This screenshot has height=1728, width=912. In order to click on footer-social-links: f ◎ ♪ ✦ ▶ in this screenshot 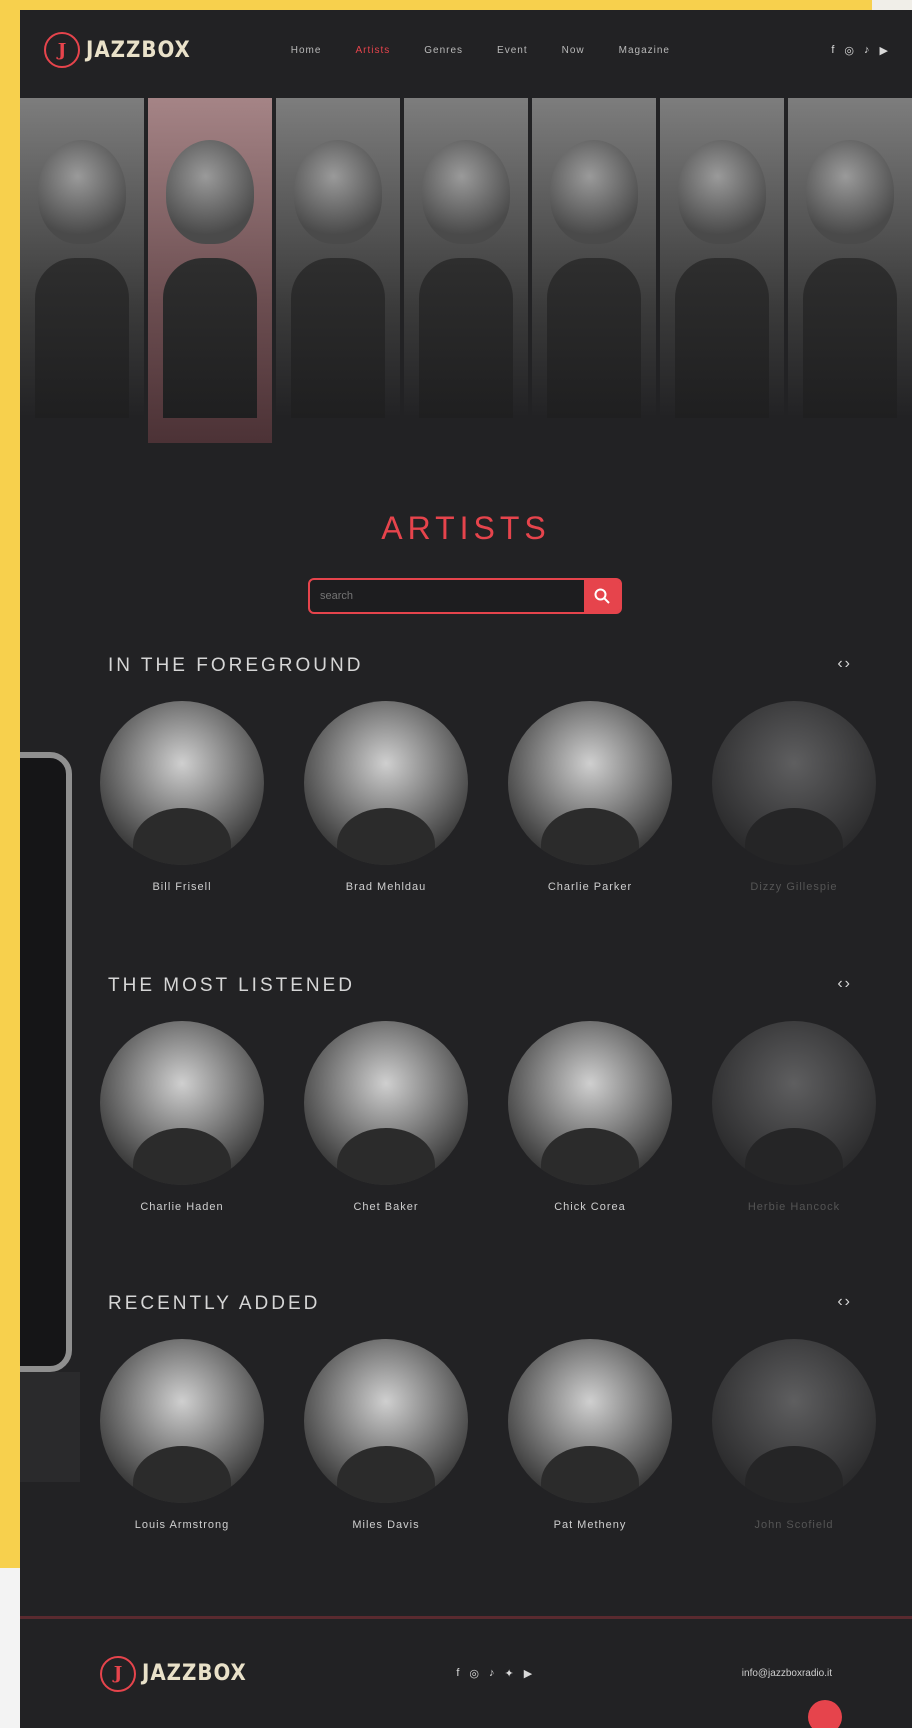, I will do `click(494, 1673)`.